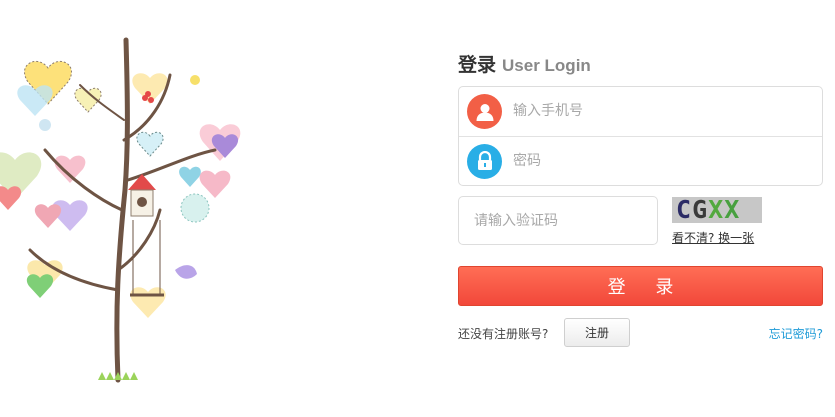 The height and width of the screenshot is (417, 835). I want to click on no-account-text: 还没有注册账号?, so click(503, 334).